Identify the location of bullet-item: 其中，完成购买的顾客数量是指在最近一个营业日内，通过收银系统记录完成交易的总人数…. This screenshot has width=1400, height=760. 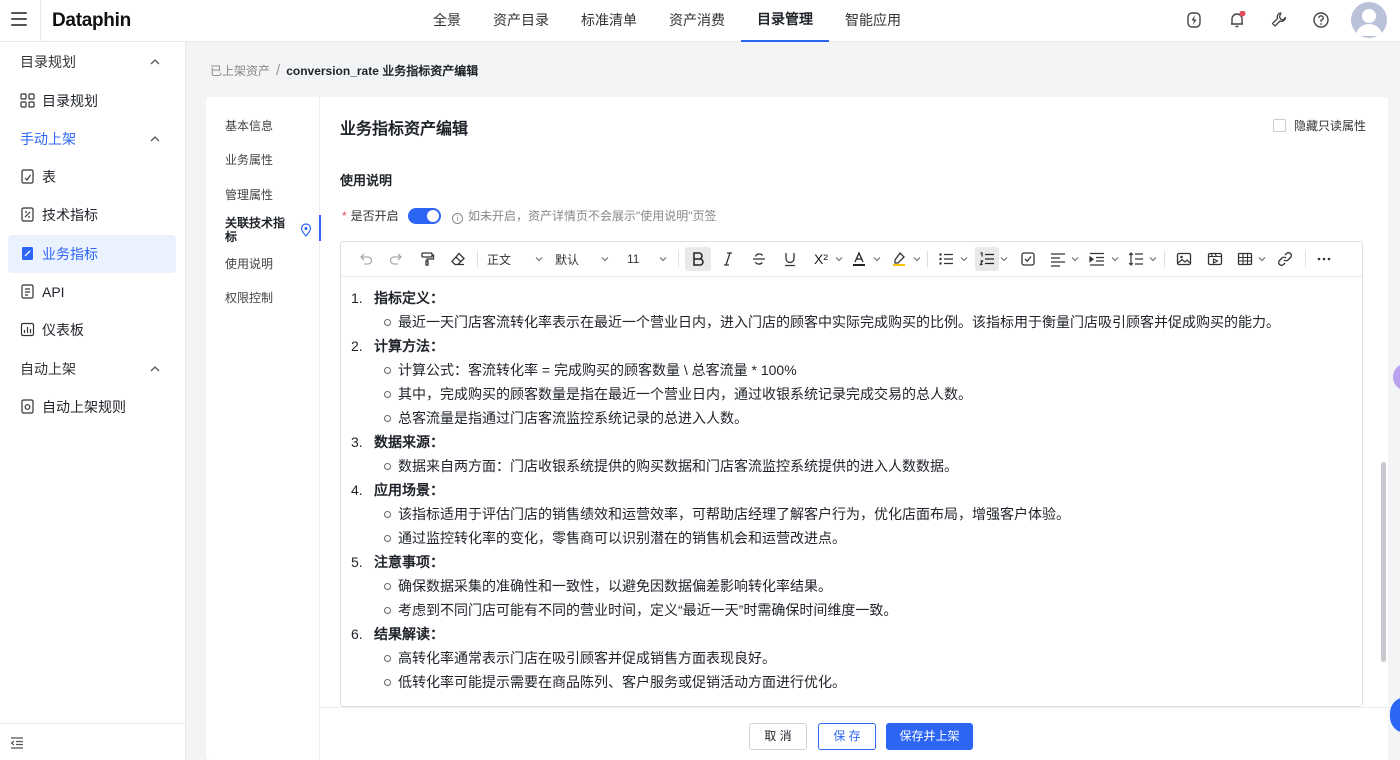
(851, 394).